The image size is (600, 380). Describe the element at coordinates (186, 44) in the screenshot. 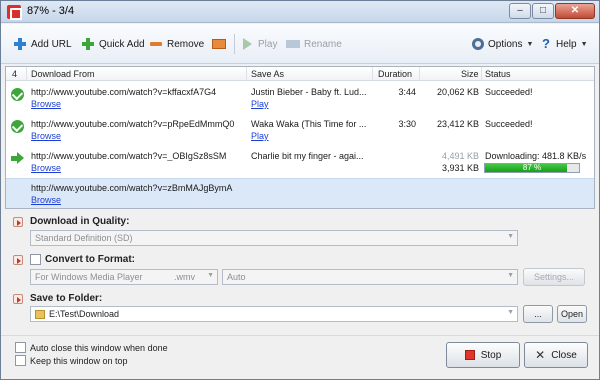

I see `remove-label: Remove` at that location.